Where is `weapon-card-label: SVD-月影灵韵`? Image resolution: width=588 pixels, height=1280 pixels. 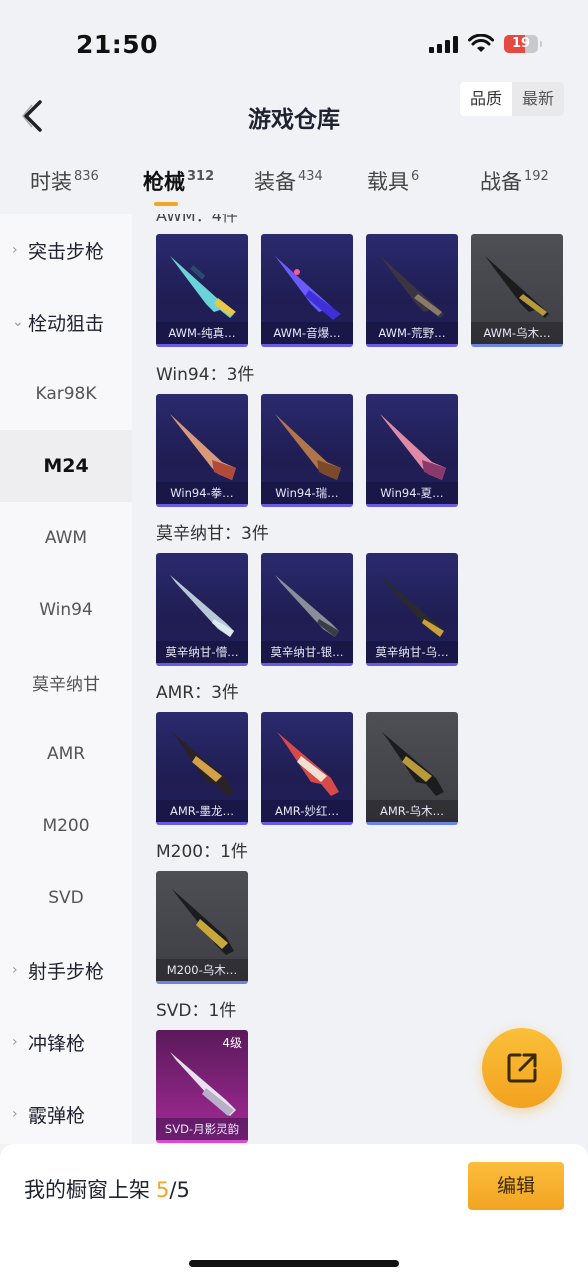 weapon-card-label: SVD-月影灵韵 is located at coordinates (202, 1129).